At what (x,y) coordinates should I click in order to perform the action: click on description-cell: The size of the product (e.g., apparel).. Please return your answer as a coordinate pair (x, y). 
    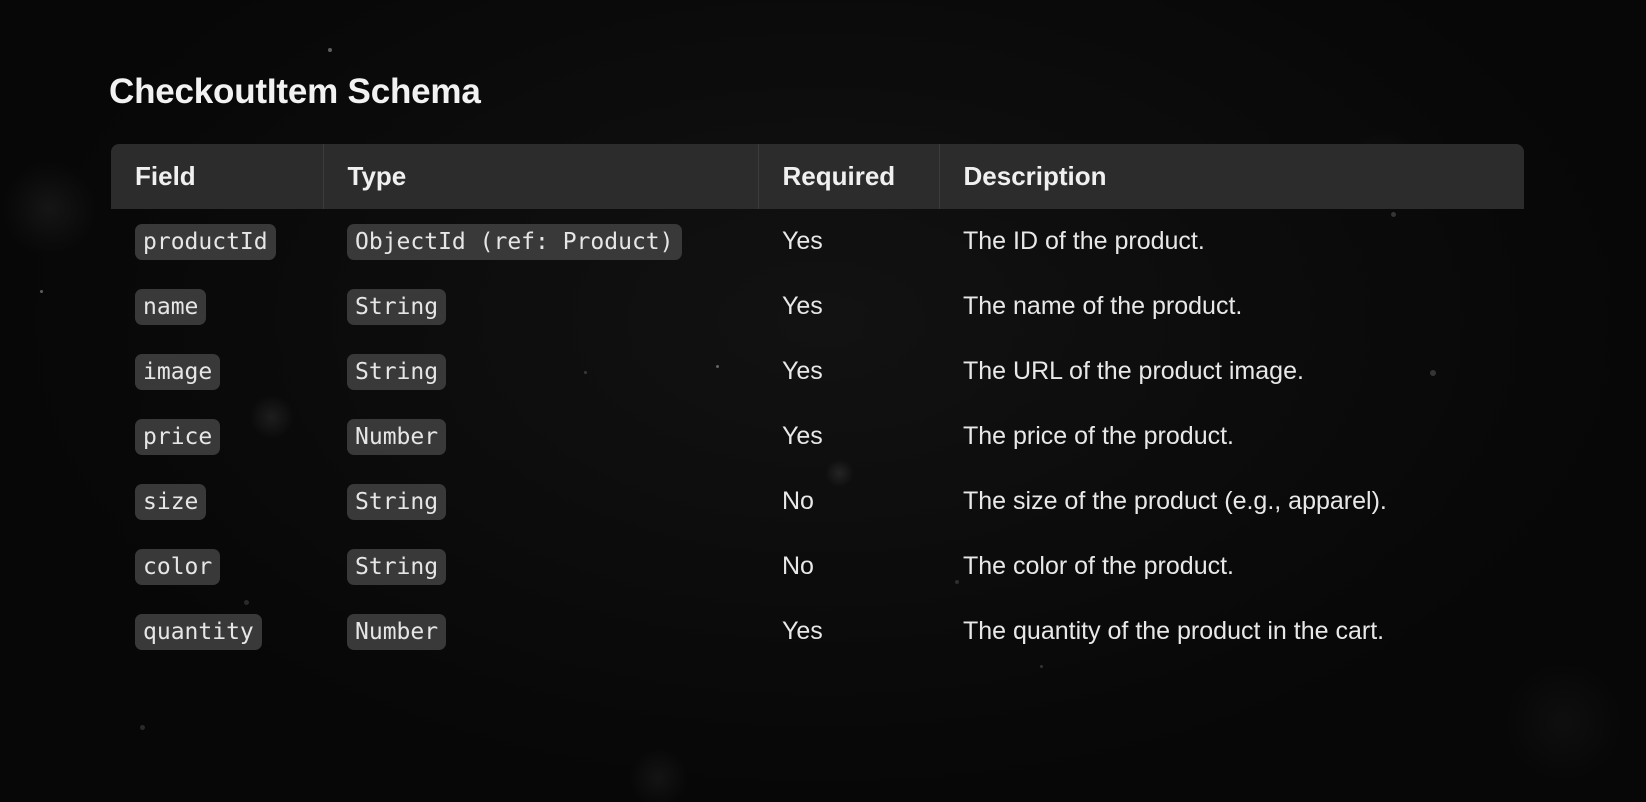
    Looking at the image, I should click on (1175, 501).